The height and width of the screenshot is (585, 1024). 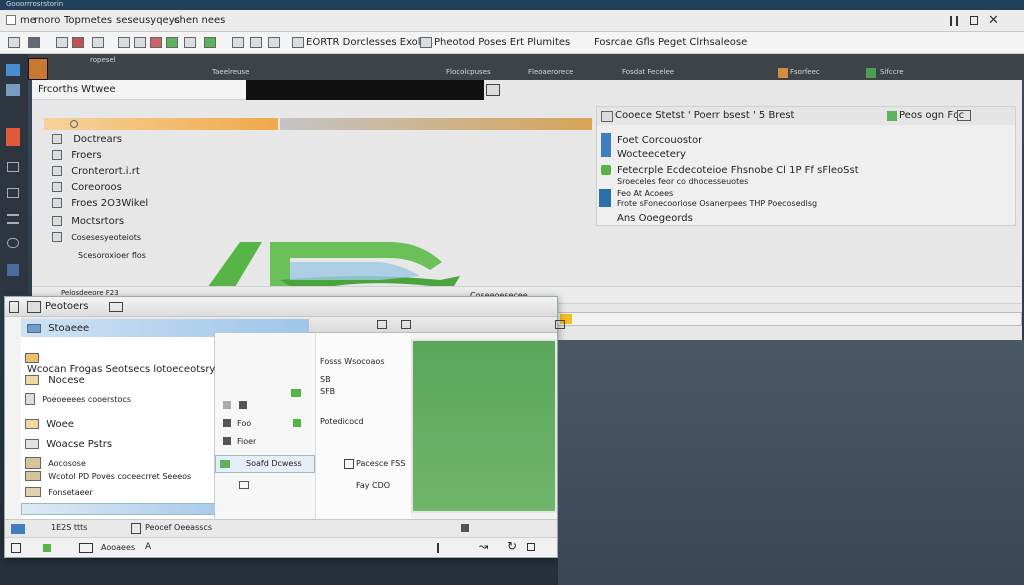 What do you see at coordinates (148, 20) in the screenshot?
I see `menu-item: seseusyqeys` at bounding box center [148, 20].